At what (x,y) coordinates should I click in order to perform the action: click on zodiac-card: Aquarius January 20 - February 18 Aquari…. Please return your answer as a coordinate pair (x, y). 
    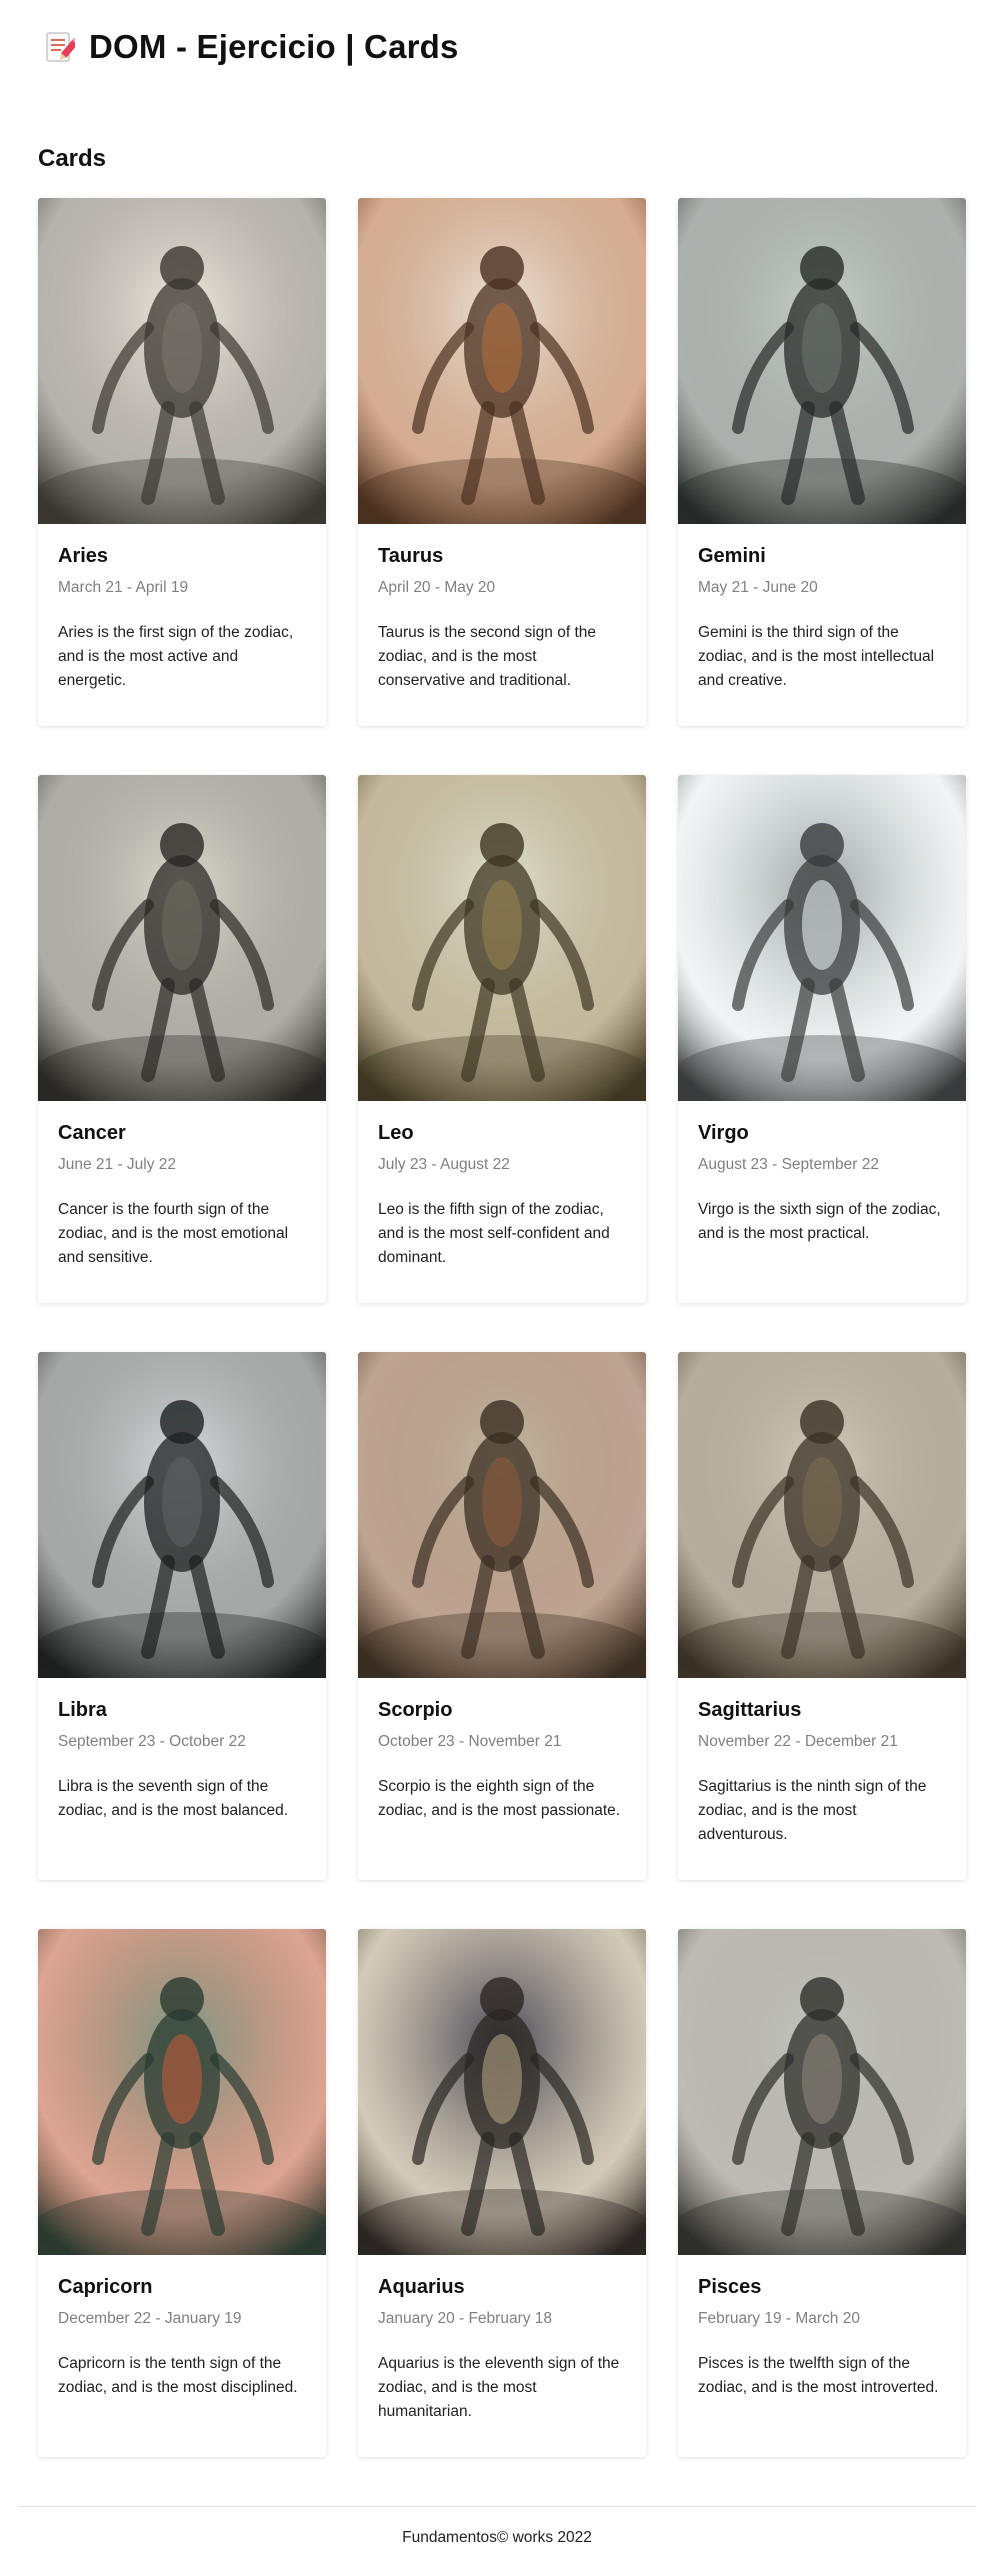
    Looking at the image, I should click on (502, 2193).